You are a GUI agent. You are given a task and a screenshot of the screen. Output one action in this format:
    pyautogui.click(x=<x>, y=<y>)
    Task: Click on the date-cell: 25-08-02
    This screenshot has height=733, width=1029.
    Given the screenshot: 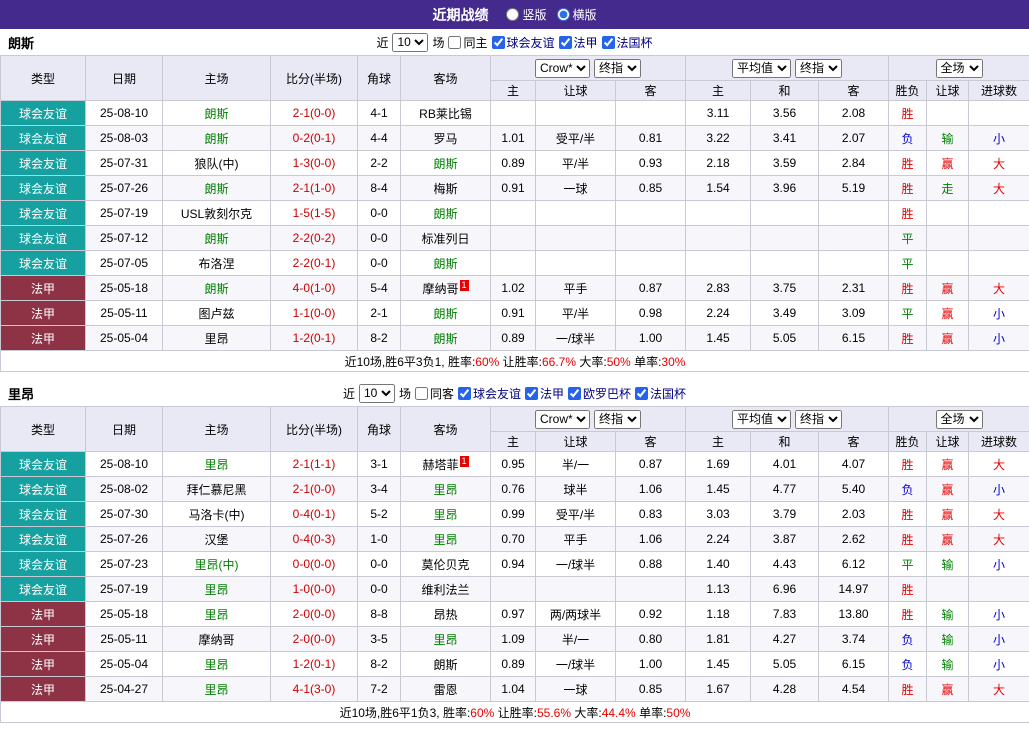 What is the action you would take?
    pyautogui.click(x=124, y=489)
    